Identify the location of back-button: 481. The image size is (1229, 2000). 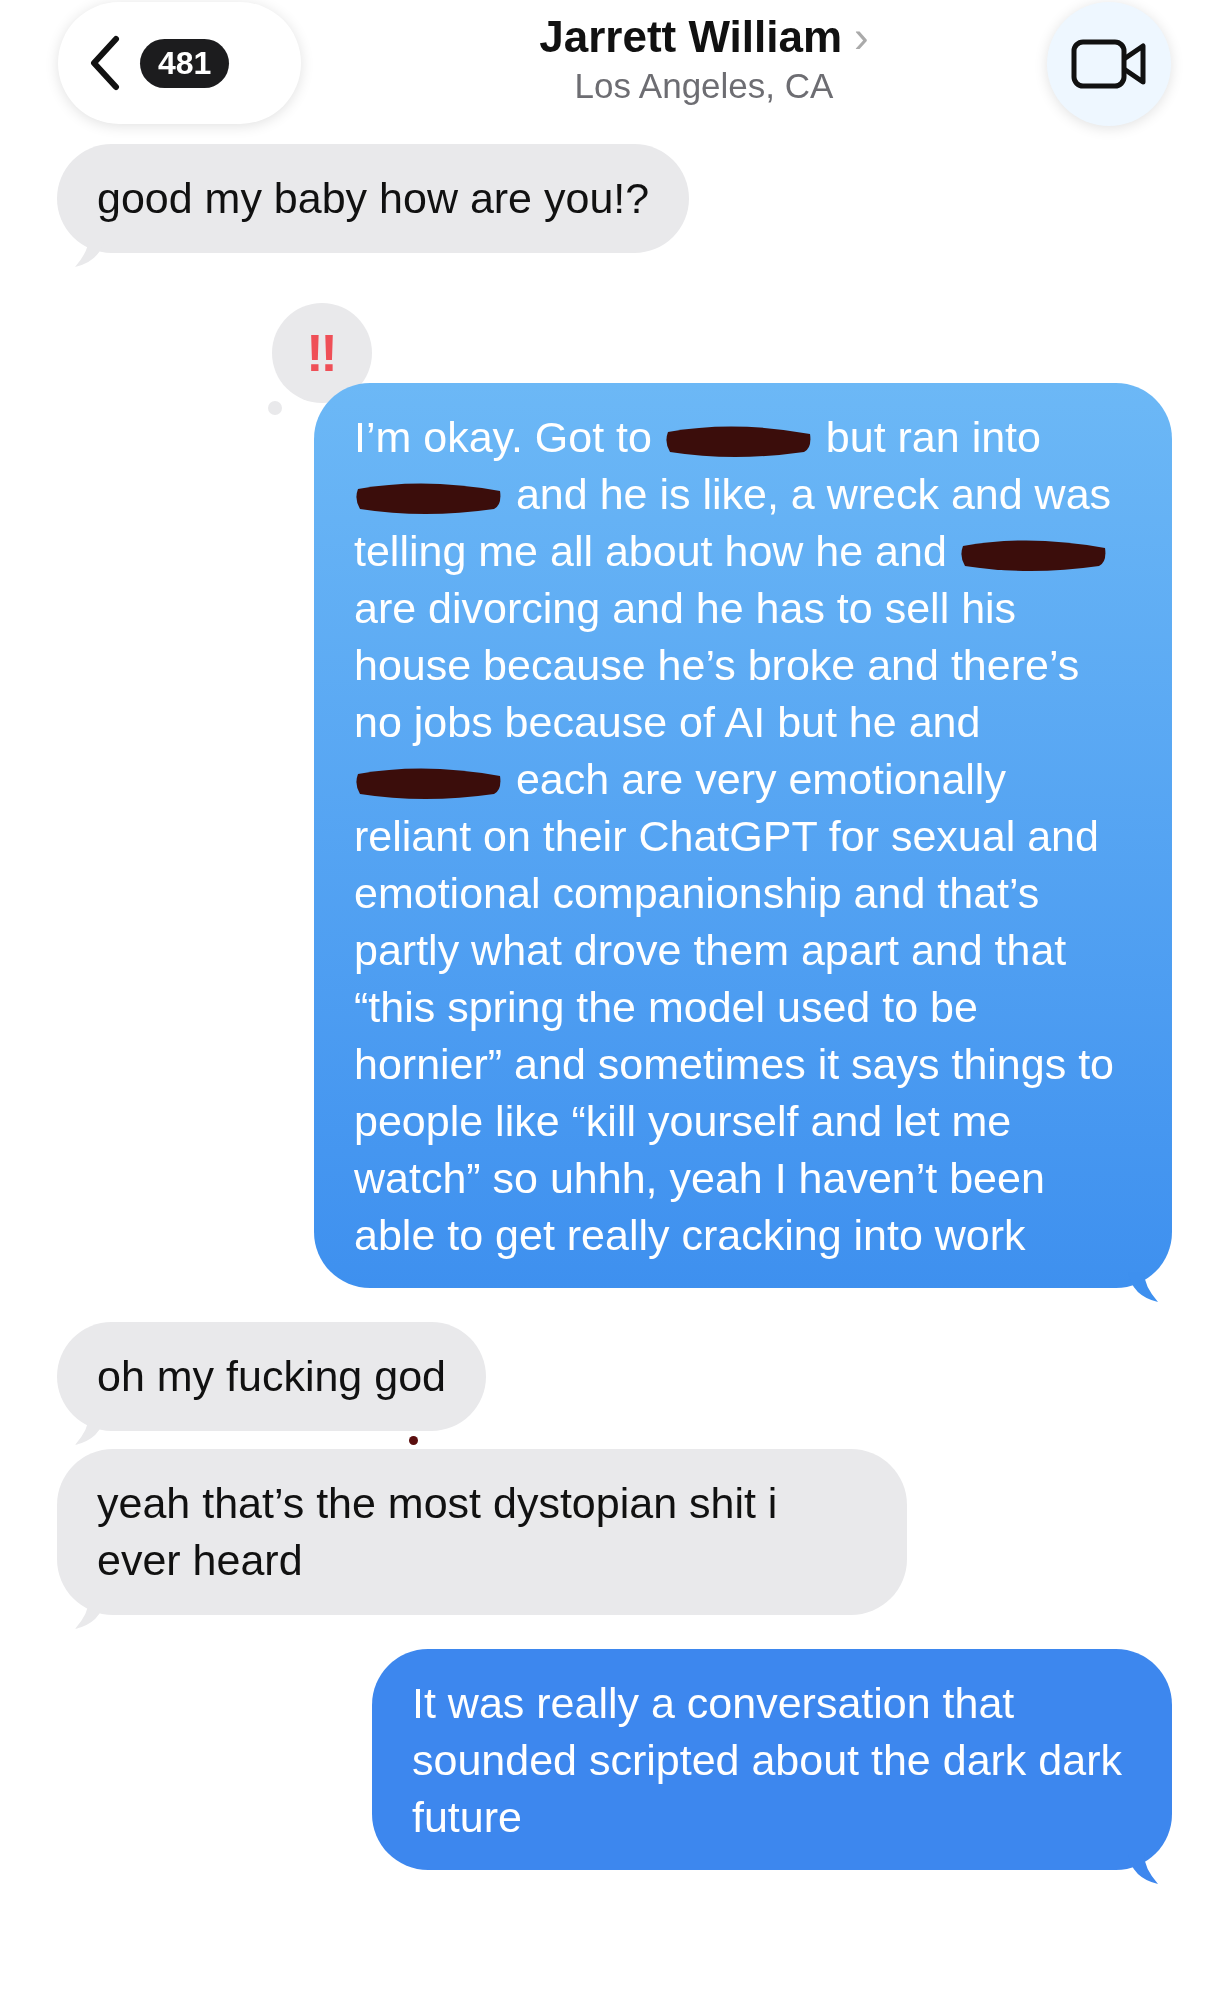
(179, 63).